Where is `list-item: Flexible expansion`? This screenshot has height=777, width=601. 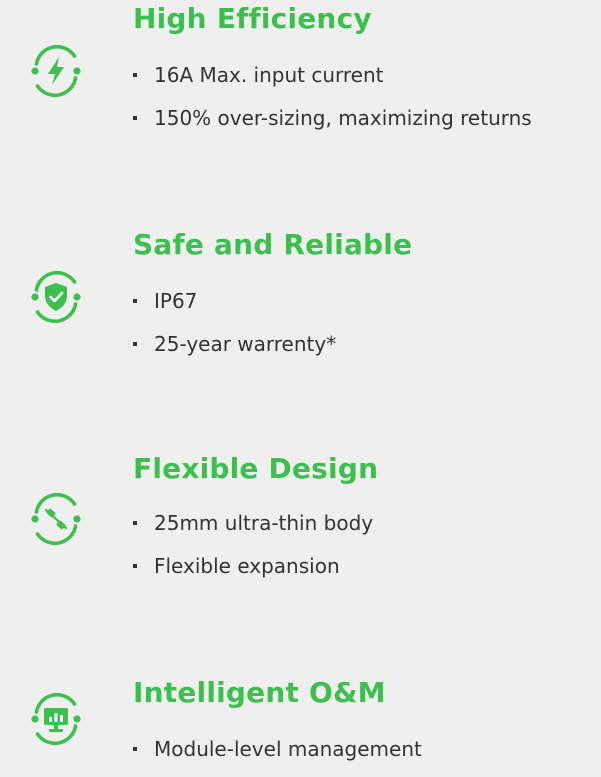 list-item: Flexible expansion is located at coordinates (250, 572).